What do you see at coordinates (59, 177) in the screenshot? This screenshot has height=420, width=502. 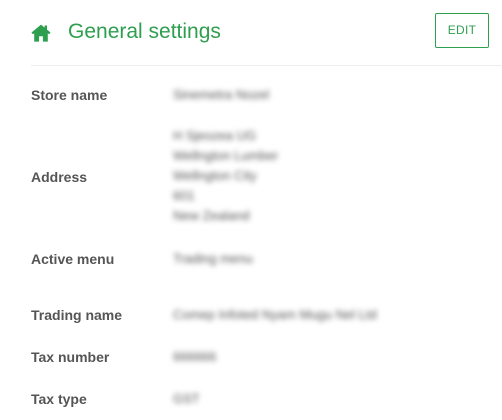 I see `address-label: Address` at bounding box center [59, 177].